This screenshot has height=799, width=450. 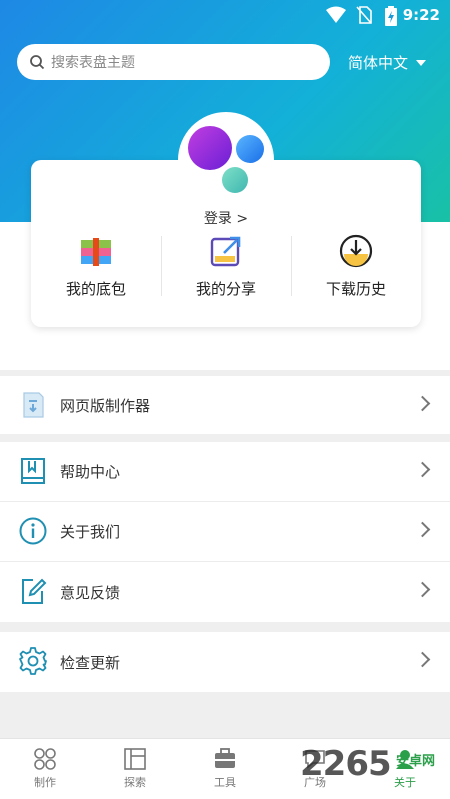 What do you see at coordinates (225, 592) in the screenshot?
I see `menu-item-feedback: 意见反馈` at bounding box center [225, 592].